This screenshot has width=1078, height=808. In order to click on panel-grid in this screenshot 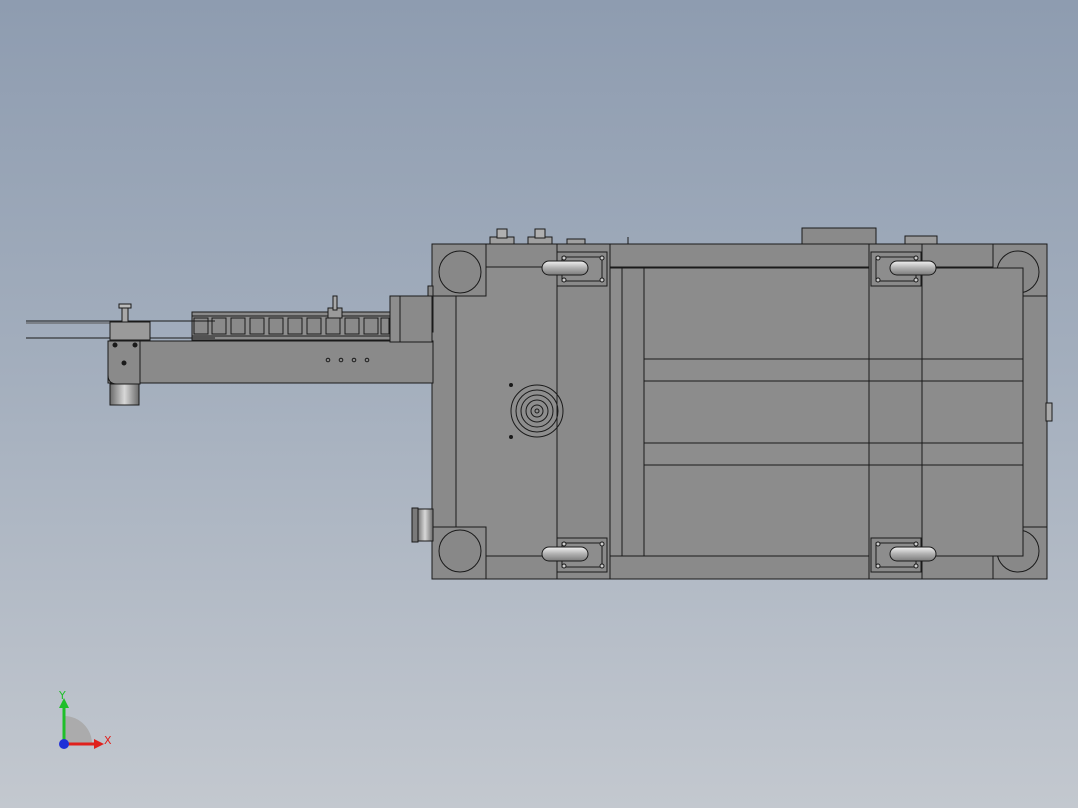, I will do `click(833, 412)`.